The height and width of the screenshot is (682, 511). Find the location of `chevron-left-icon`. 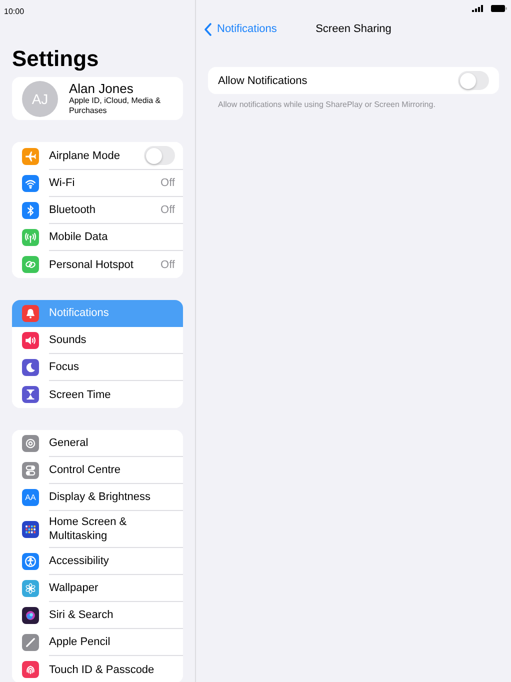

chevron-left-icon is located at coordinates (208, 29).